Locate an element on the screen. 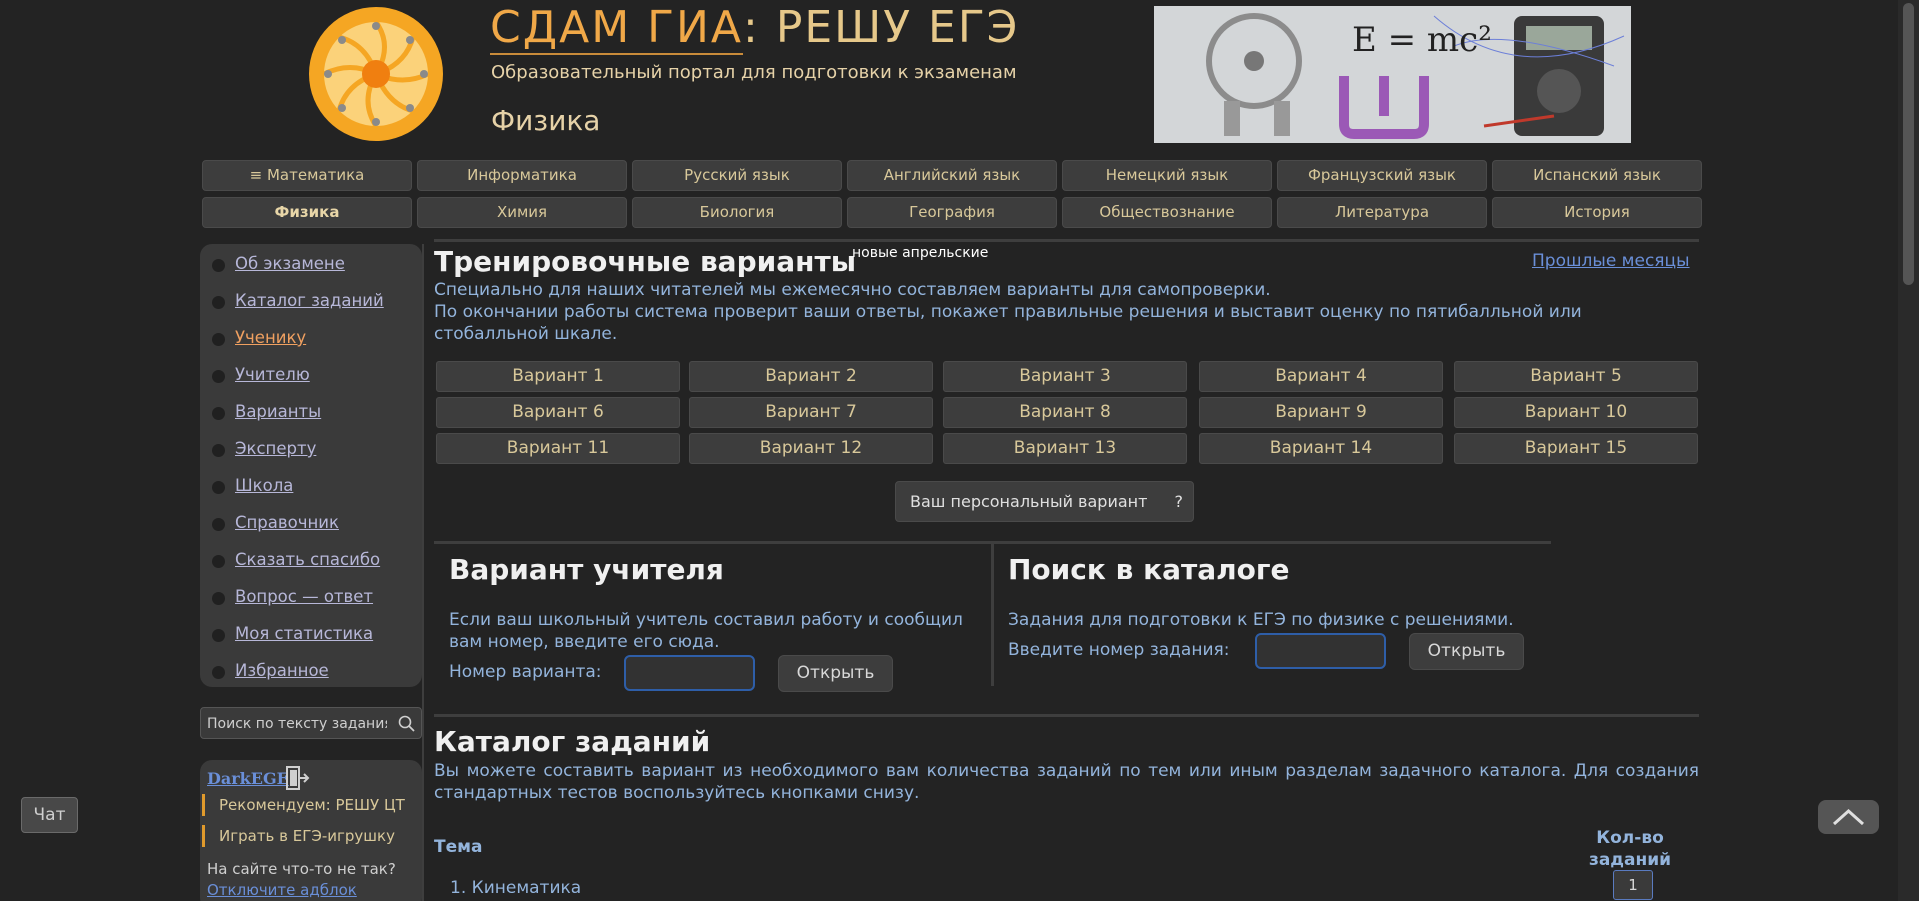 This screenshot has width=1919, height=901. subject-tab: ≡ Математика is located at coordinates (307, 175).